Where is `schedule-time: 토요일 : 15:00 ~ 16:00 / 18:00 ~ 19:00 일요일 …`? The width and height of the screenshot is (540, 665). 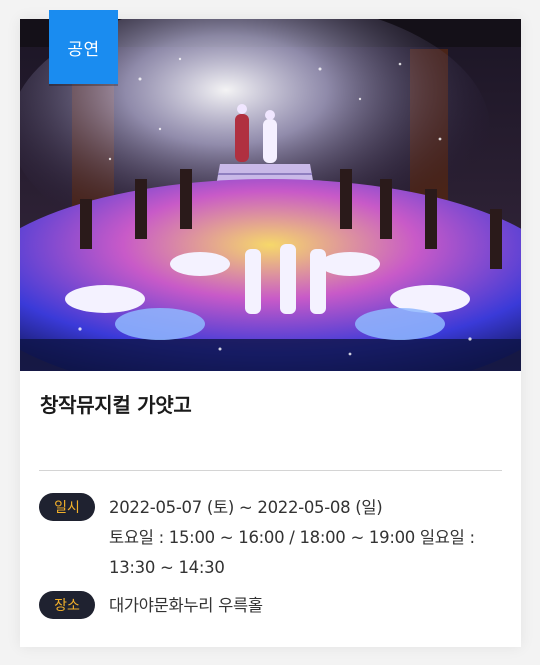
schedule-time: 토요일 : 15:00 ~ 16:00 / 18:00 ~ 19:00 일요일 … is located at coordinates (292, 552).